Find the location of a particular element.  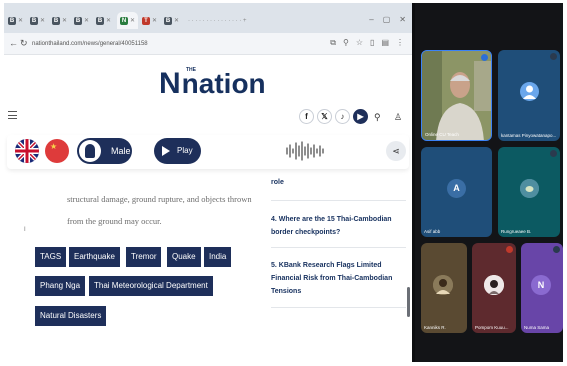

play-button: Play is located at coordinates (177, 151).